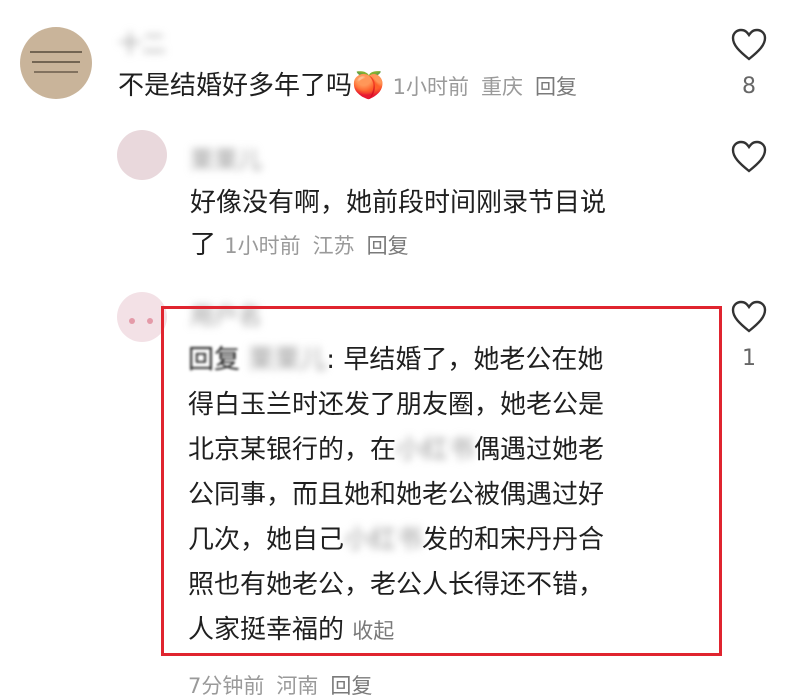 The image size is (808, 700). I want to click on username: 栗栗儿, so click(226, 157).